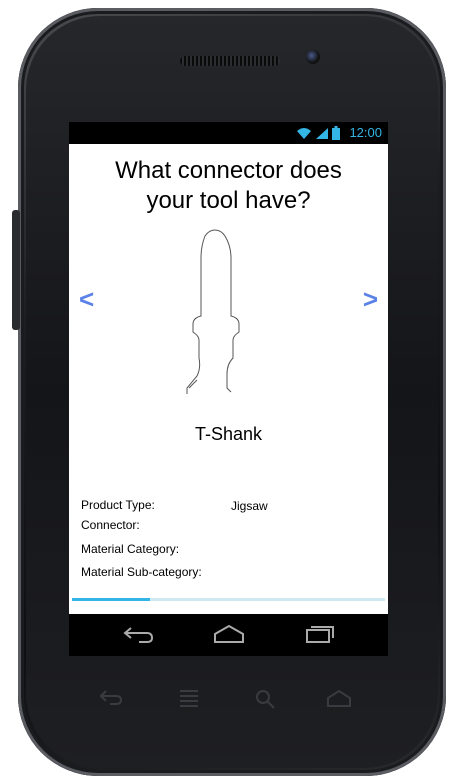  I want to click on battery-icon, so click(336, 133).